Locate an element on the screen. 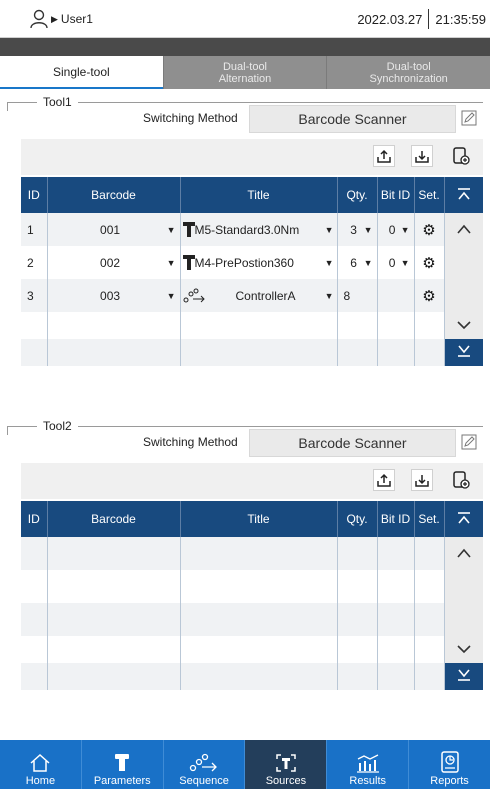 The width and height of the screenshot is (490, 789). cell-bit-id is located at coordinates (396, 295).